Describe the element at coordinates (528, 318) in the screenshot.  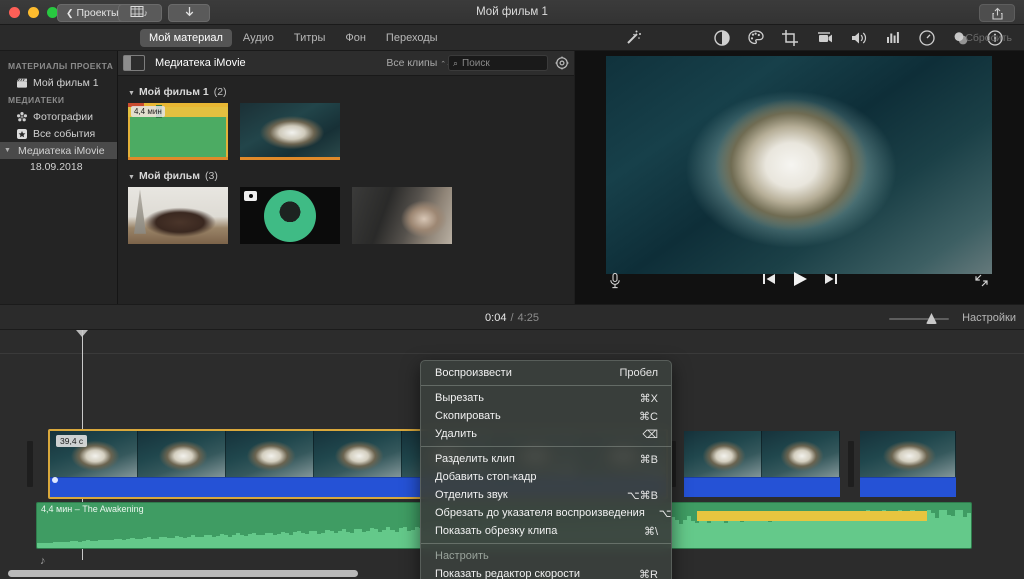
I see `total-time: 4:25` at that location.